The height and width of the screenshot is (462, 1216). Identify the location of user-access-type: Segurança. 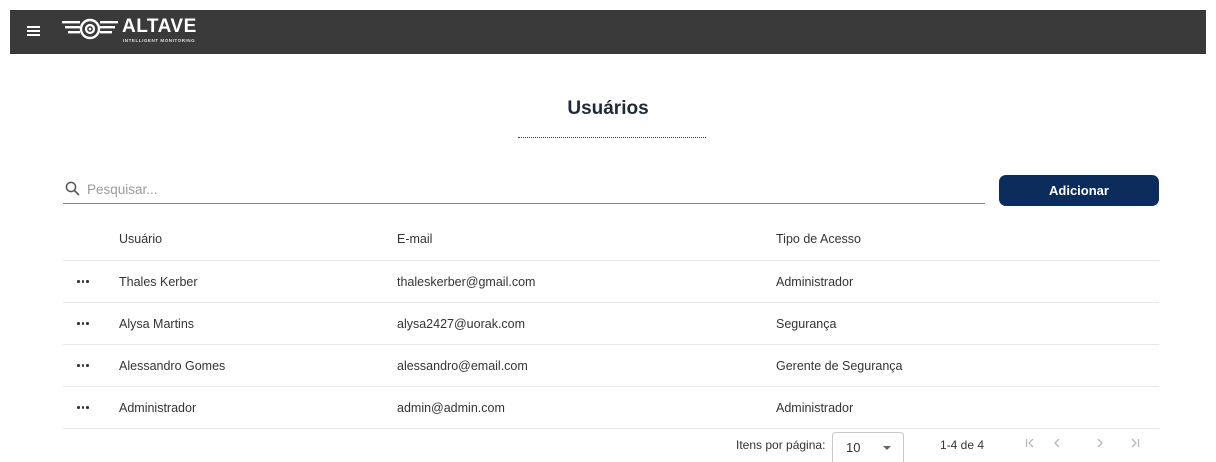
(806, 323).